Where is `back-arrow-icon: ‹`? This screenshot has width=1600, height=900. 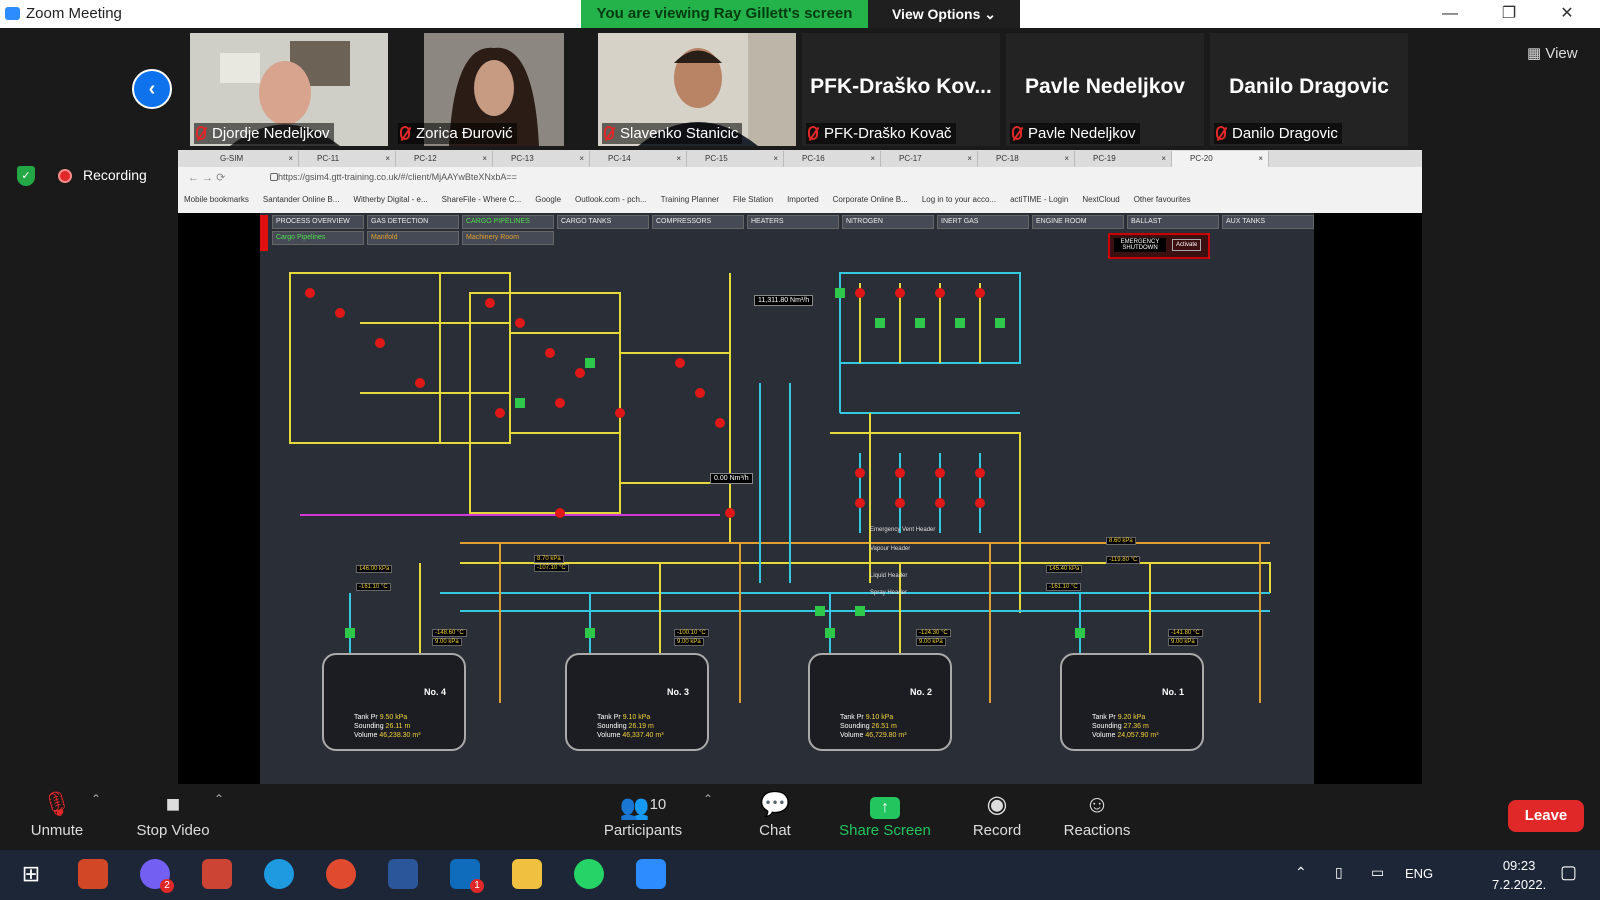
back-arrow-icon: ‹ is located at coordinates (152, 89).